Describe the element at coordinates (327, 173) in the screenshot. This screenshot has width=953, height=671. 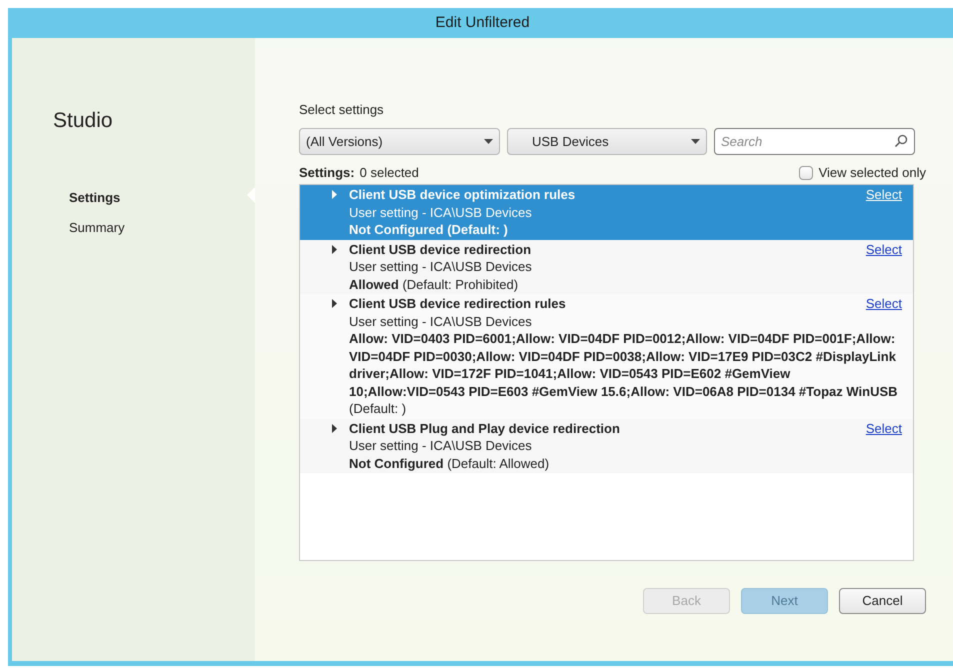
I see `settings-count-label: Settings:` at that location.